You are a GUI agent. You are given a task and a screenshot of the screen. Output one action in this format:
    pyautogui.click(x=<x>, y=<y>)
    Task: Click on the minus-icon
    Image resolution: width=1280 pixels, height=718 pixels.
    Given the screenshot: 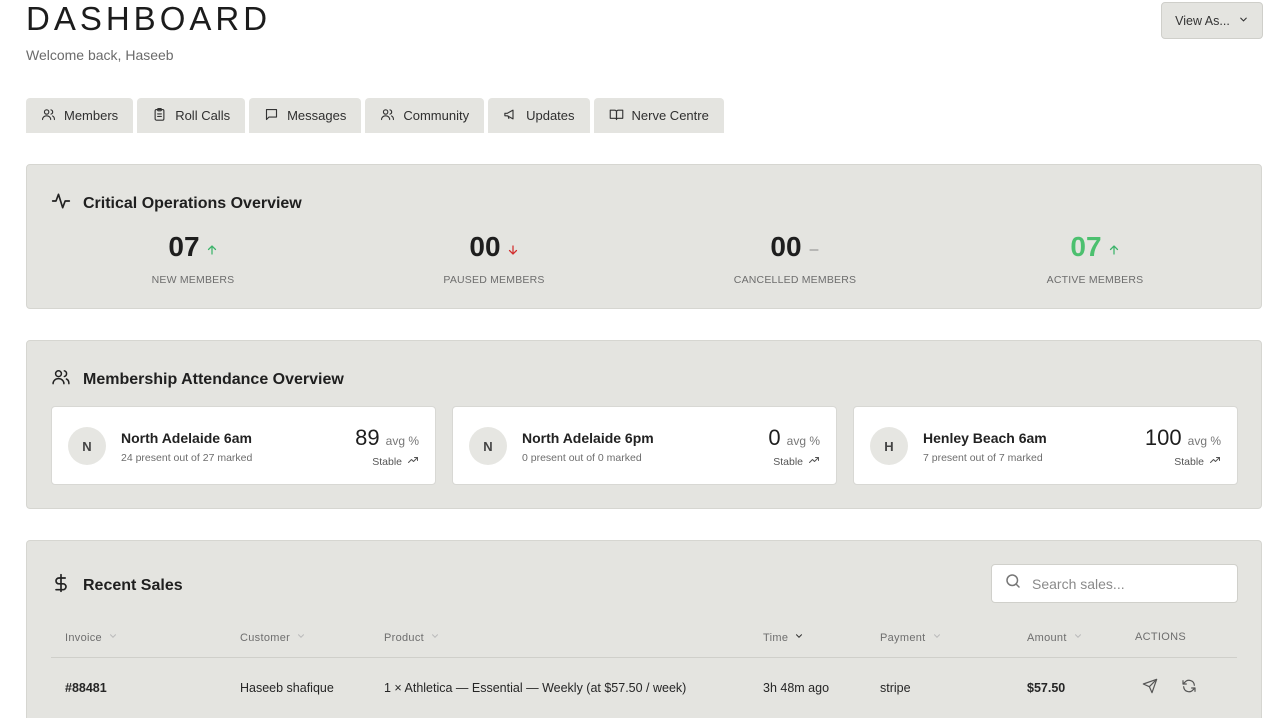 What is the action you would take?
    pyautogui.click(x=814, y=247)
    